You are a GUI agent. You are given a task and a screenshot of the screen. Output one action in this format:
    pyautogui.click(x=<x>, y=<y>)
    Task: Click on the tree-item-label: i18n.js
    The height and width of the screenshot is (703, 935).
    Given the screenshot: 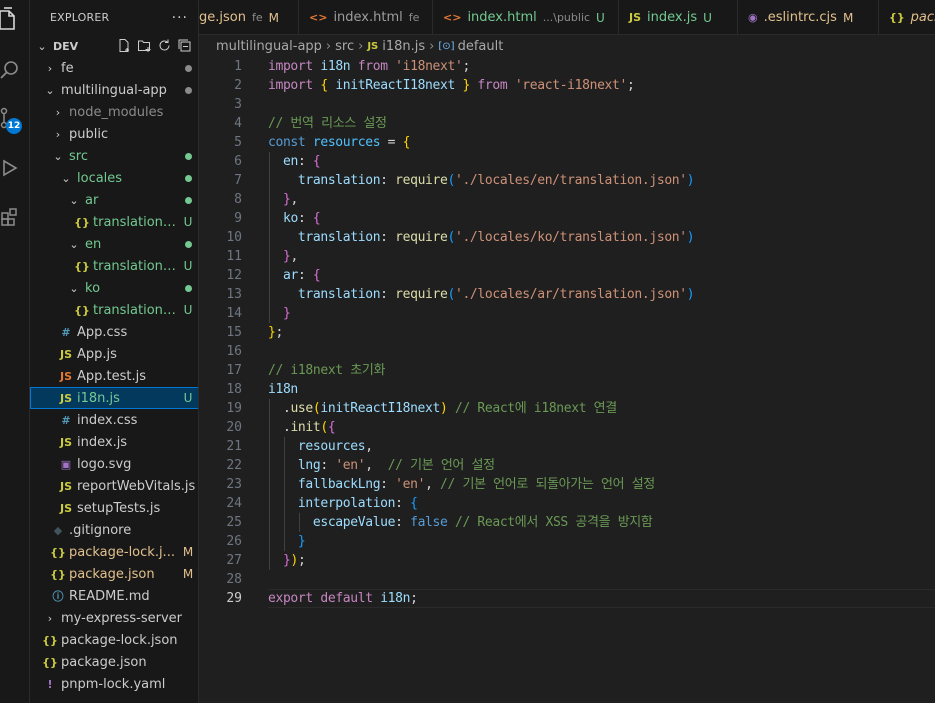 What is the action you would take?
    pyautogui.click(x=98, y=398)
    